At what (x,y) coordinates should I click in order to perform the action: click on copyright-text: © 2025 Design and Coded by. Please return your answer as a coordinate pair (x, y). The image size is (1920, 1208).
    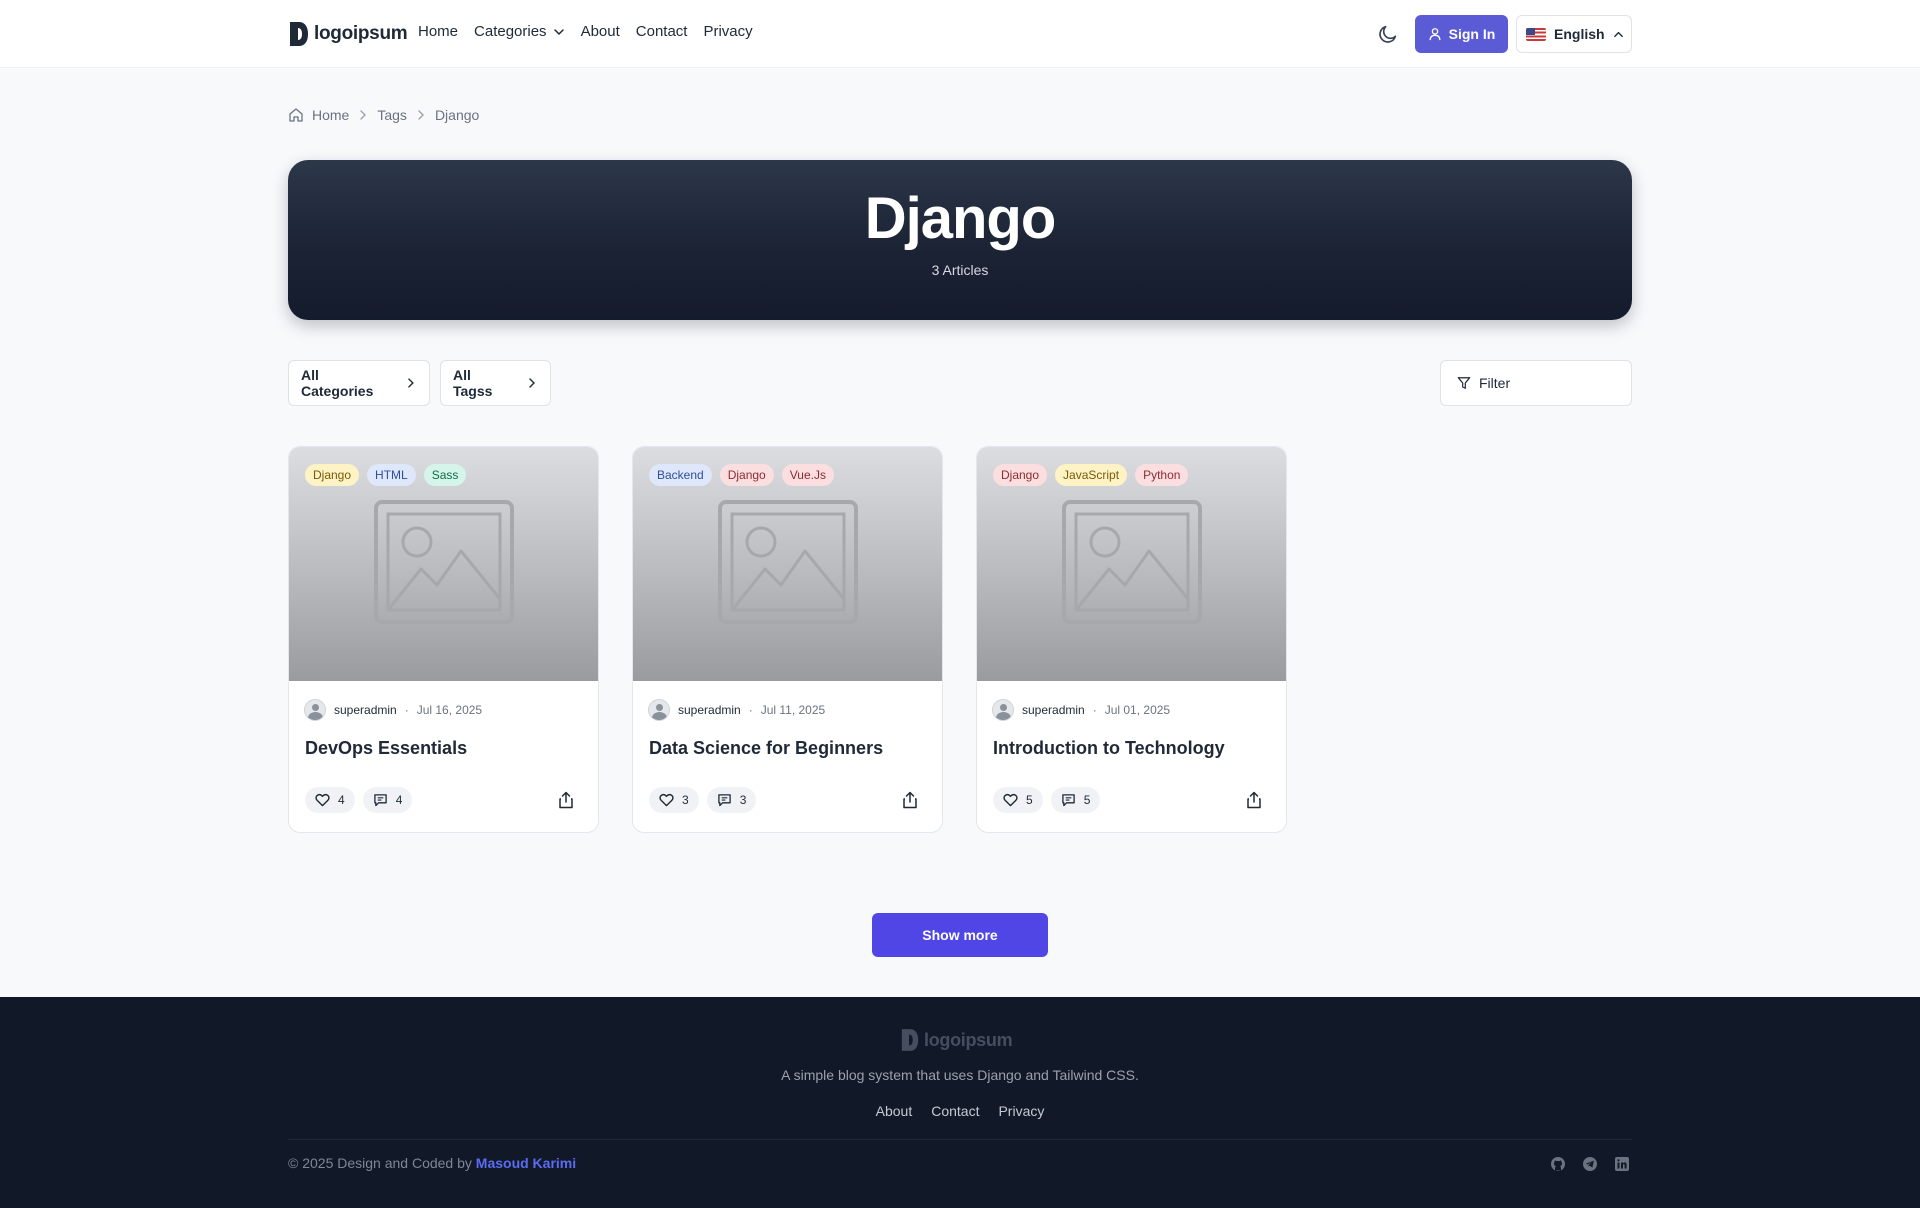
    Looking at the image, I should click on (380, 1163).